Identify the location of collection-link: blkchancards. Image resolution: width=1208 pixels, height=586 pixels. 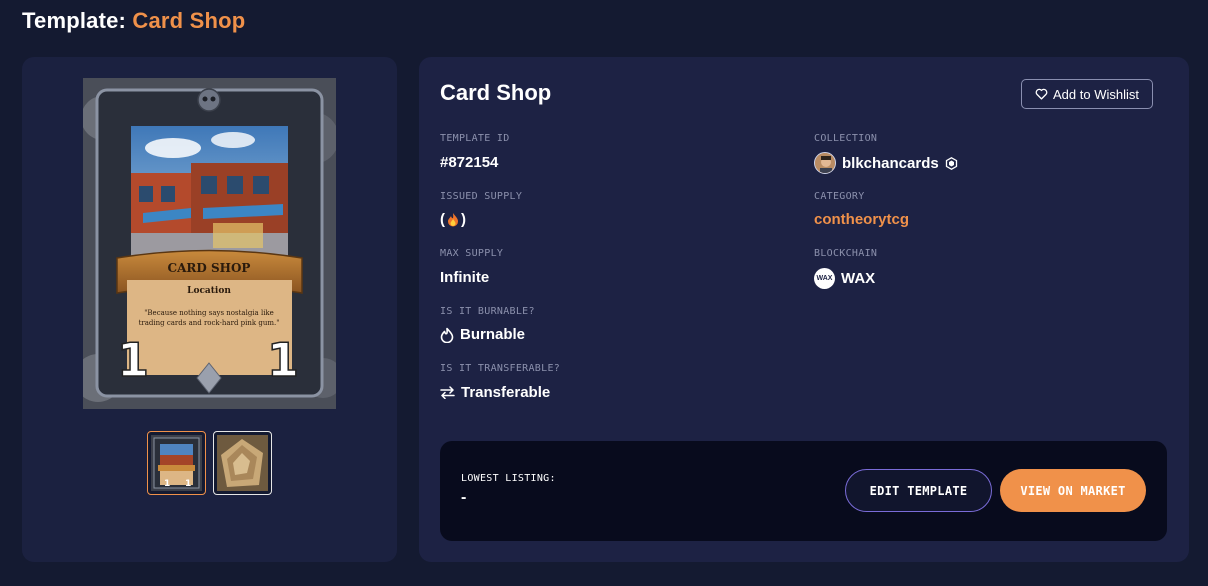
(886, 163).